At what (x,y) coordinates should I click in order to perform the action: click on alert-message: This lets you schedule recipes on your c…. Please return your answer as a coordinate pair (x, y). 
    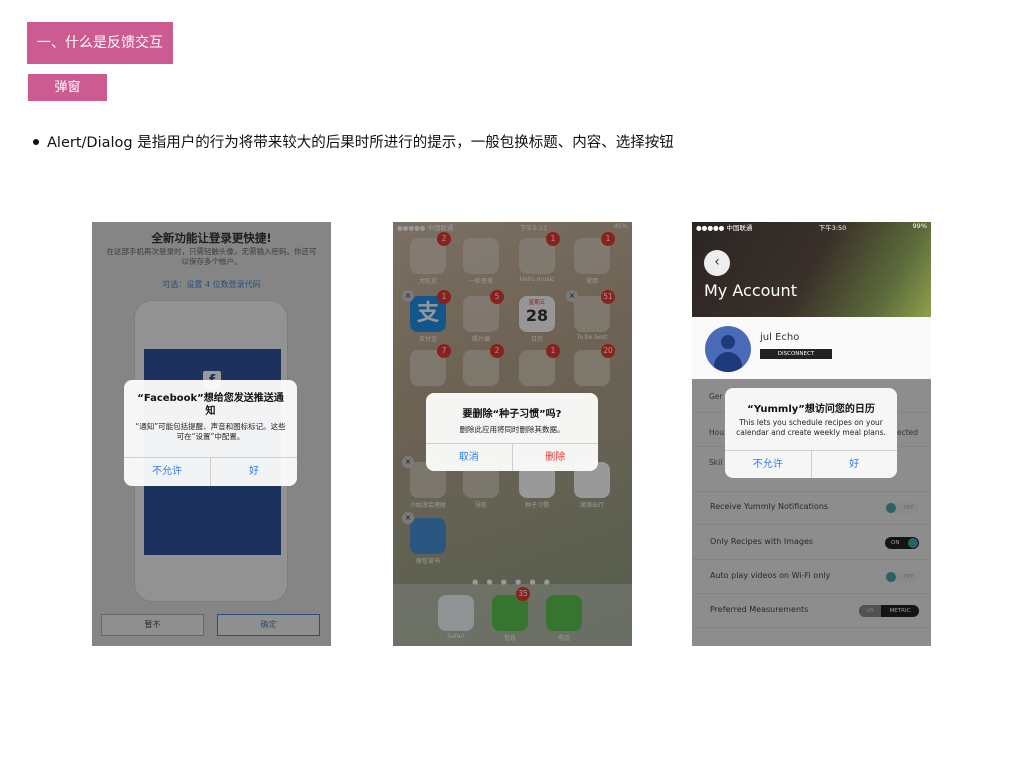
    Looking at the image, I should click on (811, 427).